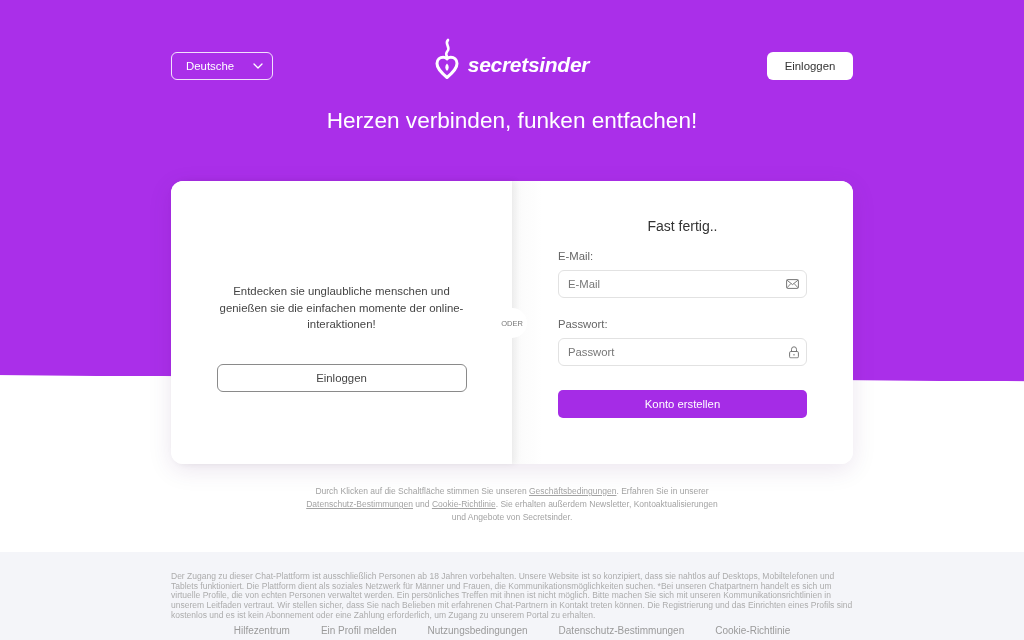 The width and height of the screenshot is (1024, 640). What do you see at coordinates (682, 352) in the screenshot?
I see `password-field: Passwort` at bounding box center [682, 352].